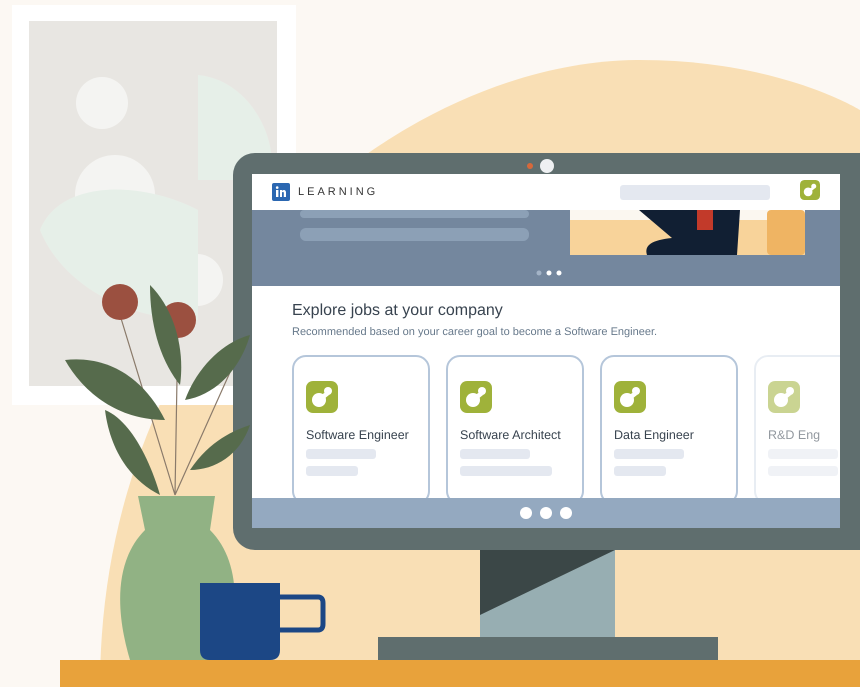 Image resolution: width=860 pixels, height=687 pixels. Describe the element at coordinates (540, 166) in the screenshot. I see `camera-icon` at that location.